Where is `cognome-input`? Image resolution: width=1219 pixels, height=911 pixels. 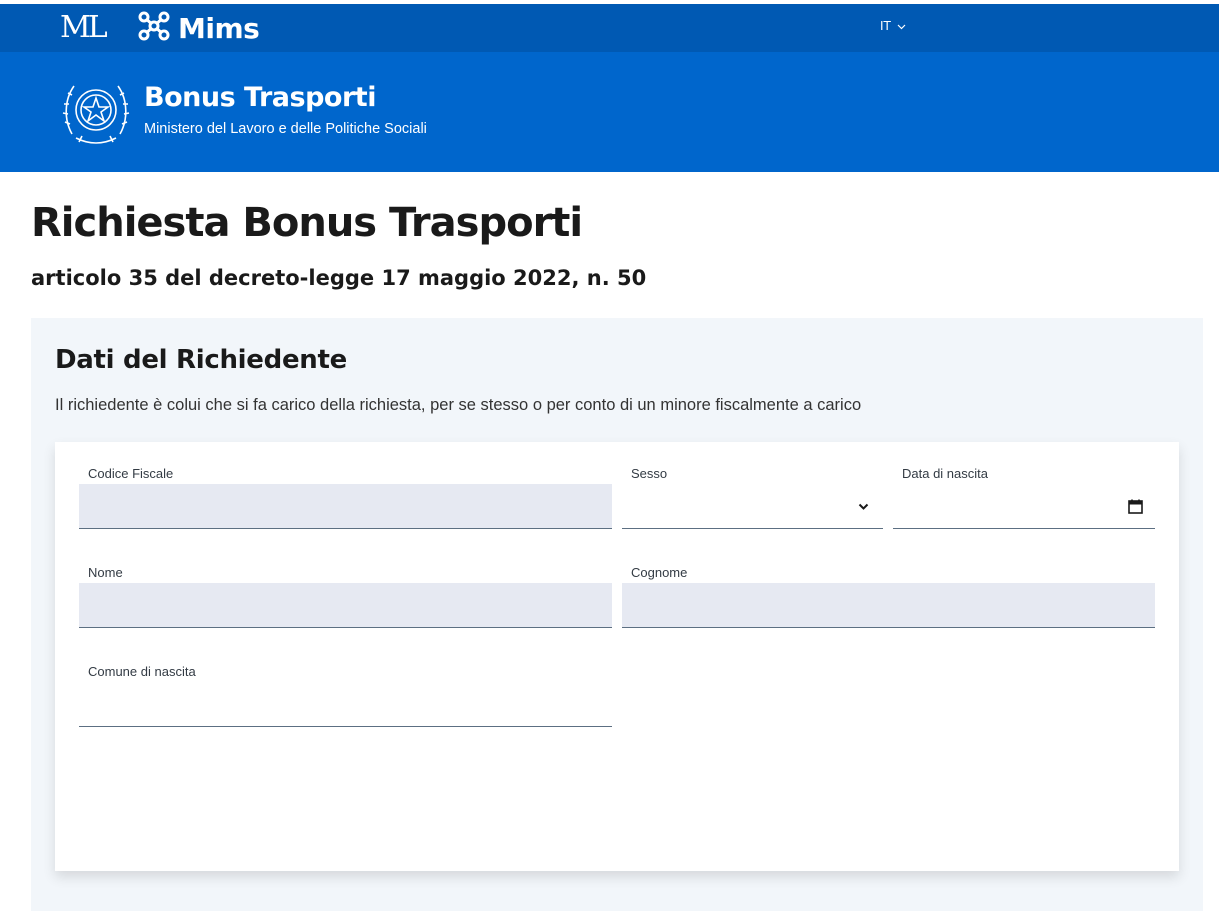
cognome-input is located at coordinates (888, 605).